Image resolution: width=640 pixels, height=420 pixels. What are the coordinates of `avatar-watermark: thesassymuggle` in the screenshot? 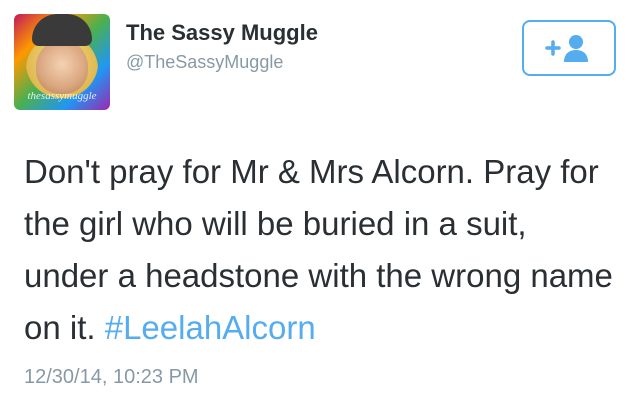 It's located at (62, 96).